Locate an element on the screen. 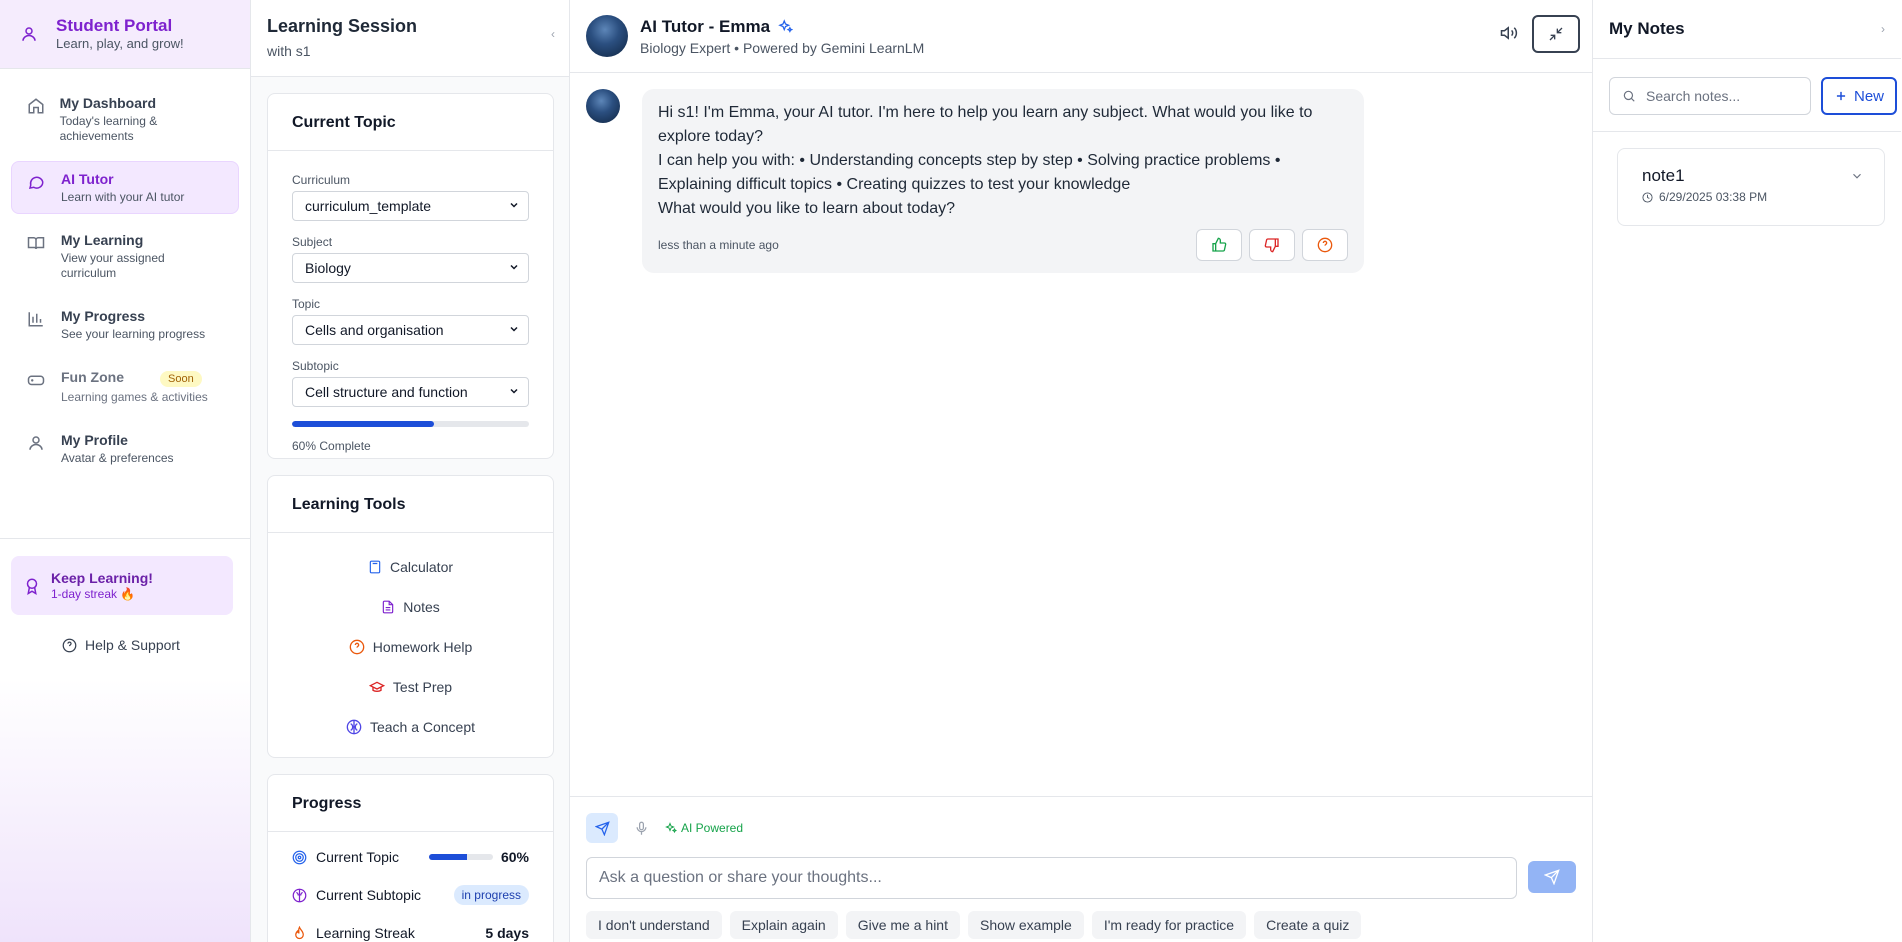 This screenshot has height=942, width=1902. ai-powered-label: AI Powered is located at coordinates (712, 828).